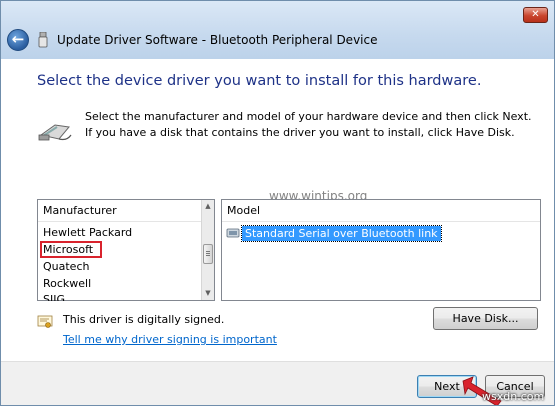 The image size is (555, 406). Describe the element at coordinates (45, 321) in the screenshot. I see `certificate-icon` at that location.